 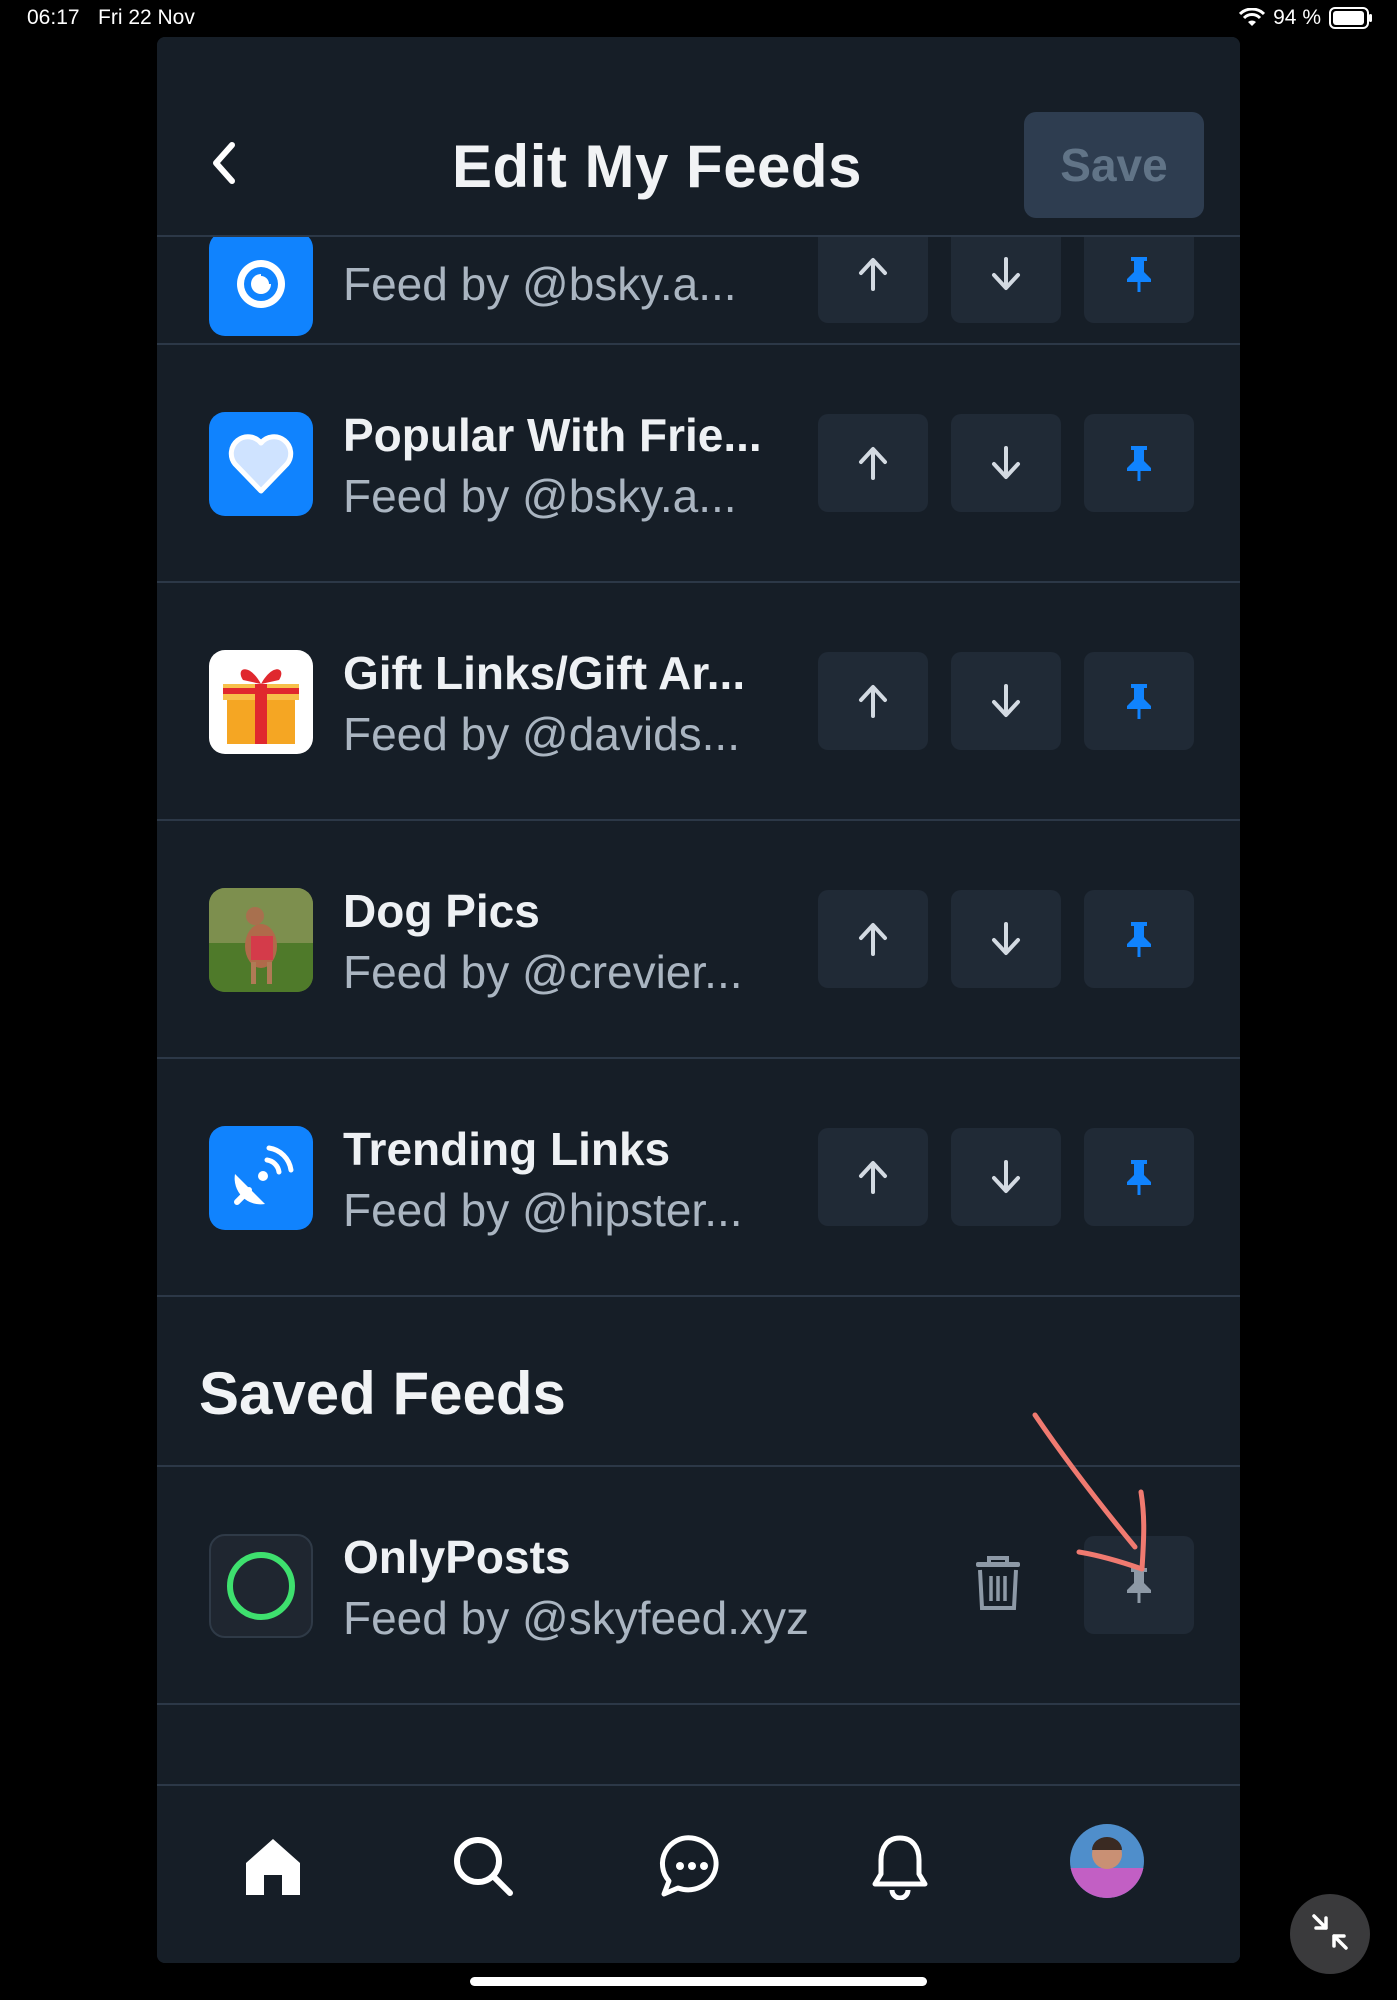 I want to click on collapse-button, so click(x=1330, y=1934).